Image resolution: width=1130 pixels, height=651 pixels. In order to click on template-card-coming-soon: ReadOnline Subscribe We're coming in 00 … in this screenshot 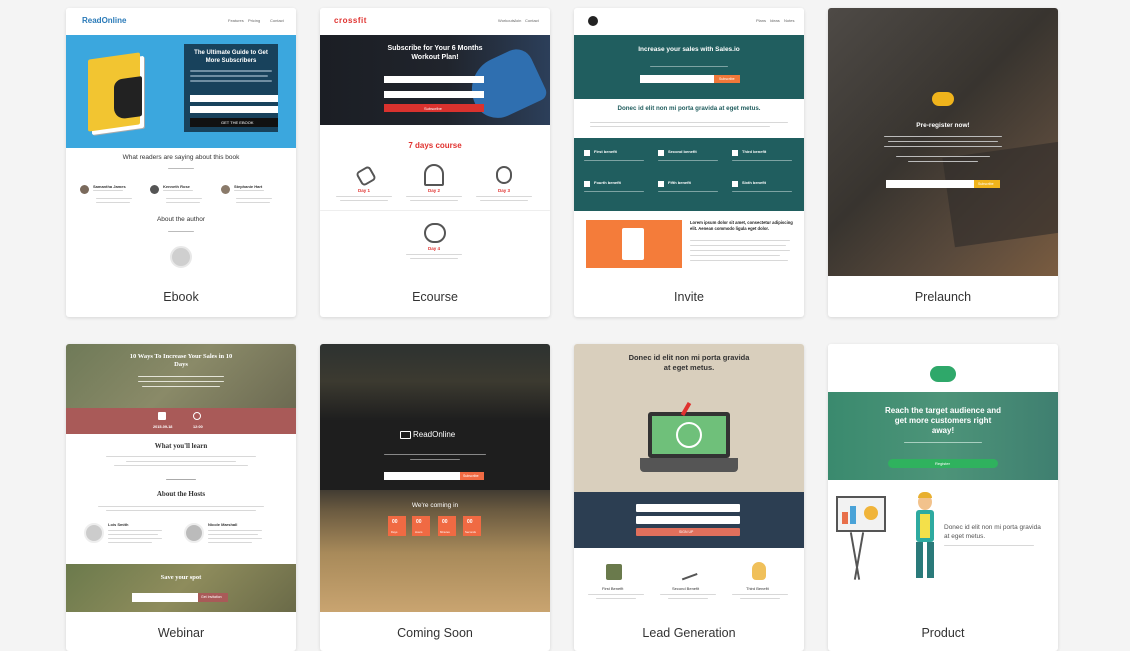, I will do `click(435, 497)`.